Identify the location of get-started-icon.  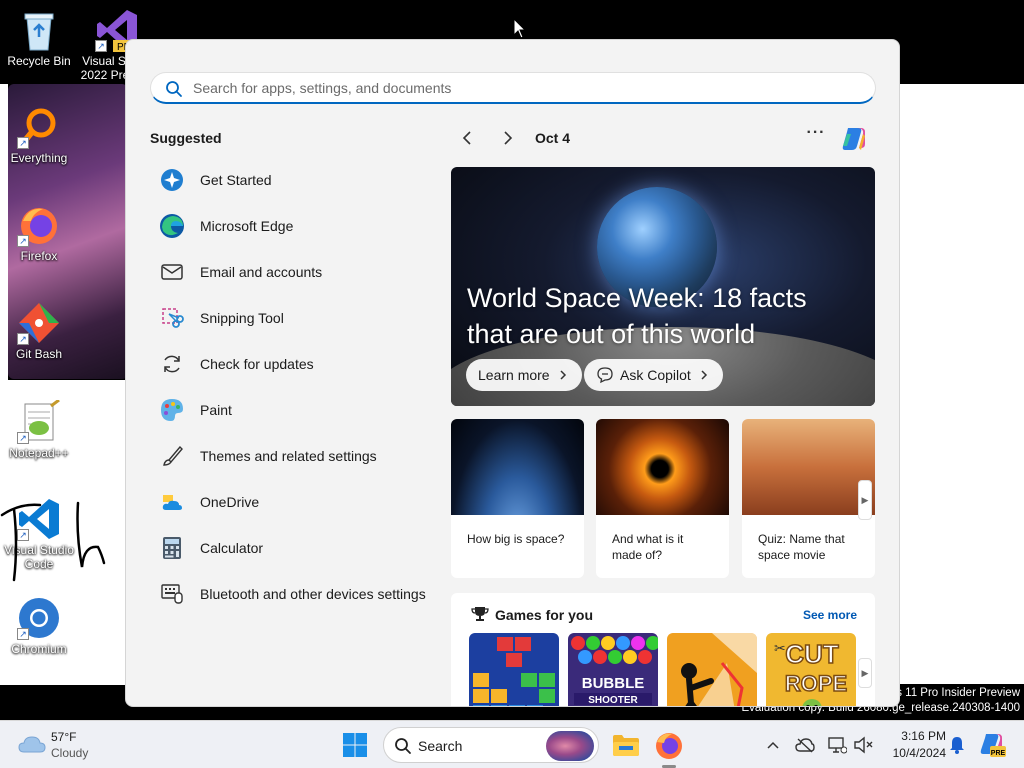
(172, 180).